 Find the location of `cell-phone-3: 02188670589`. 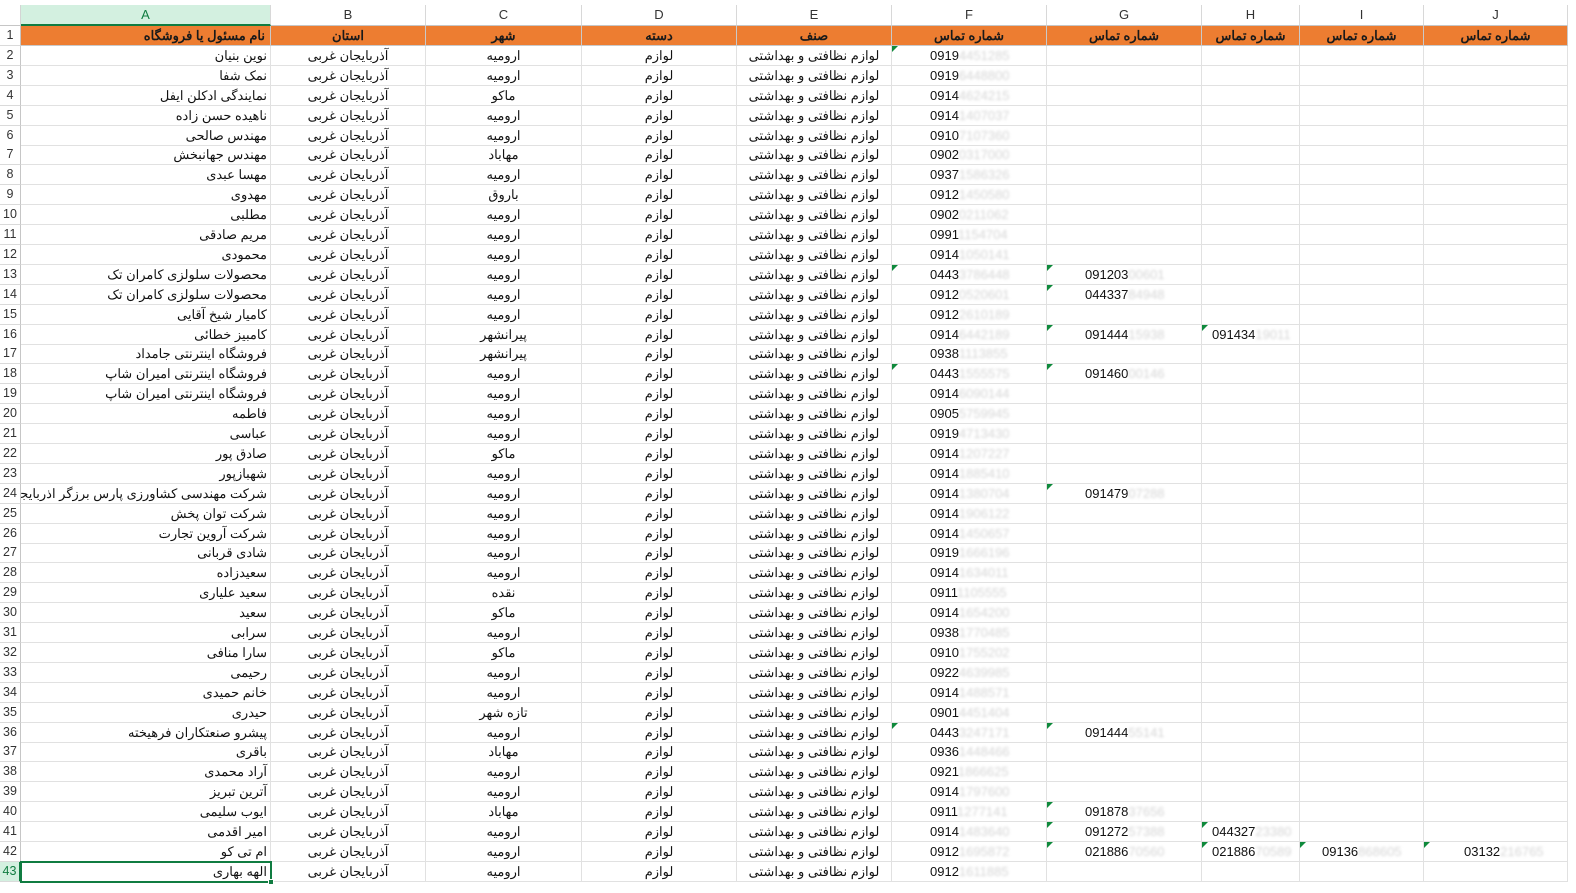

cell-phone-3: 02188670589 is located at coordinates (1251, 851).